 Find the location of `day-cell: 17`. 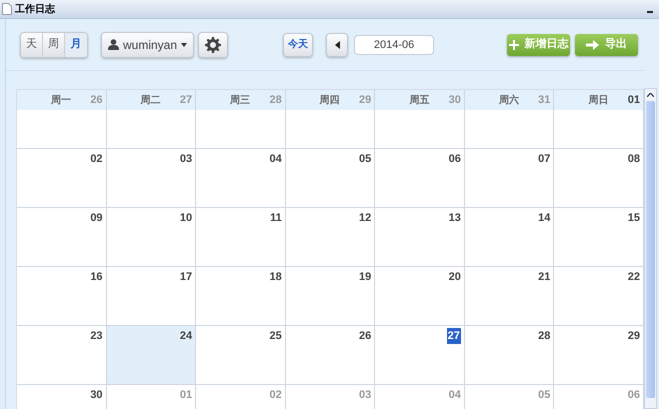

day-cell: 17 is located at coordinates (151, 296).